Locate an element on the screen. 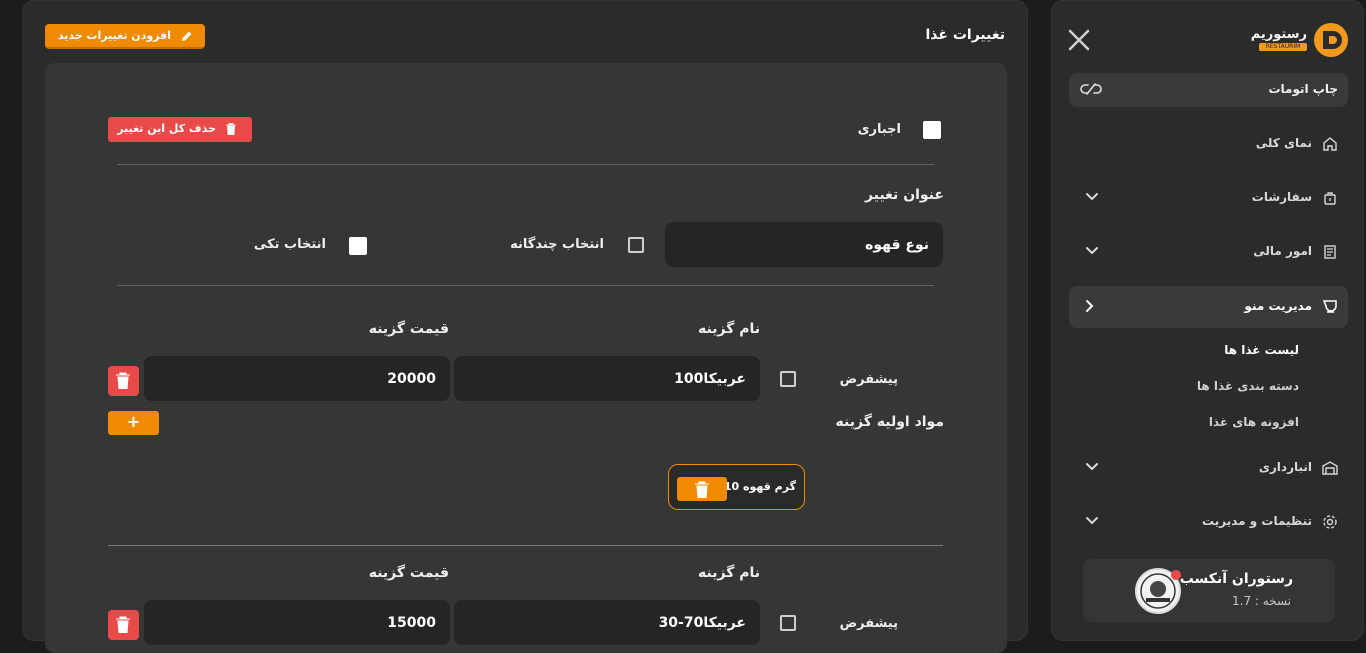  multi-select-label: انتخاب چندگانه is located at coordinates (557, 244).